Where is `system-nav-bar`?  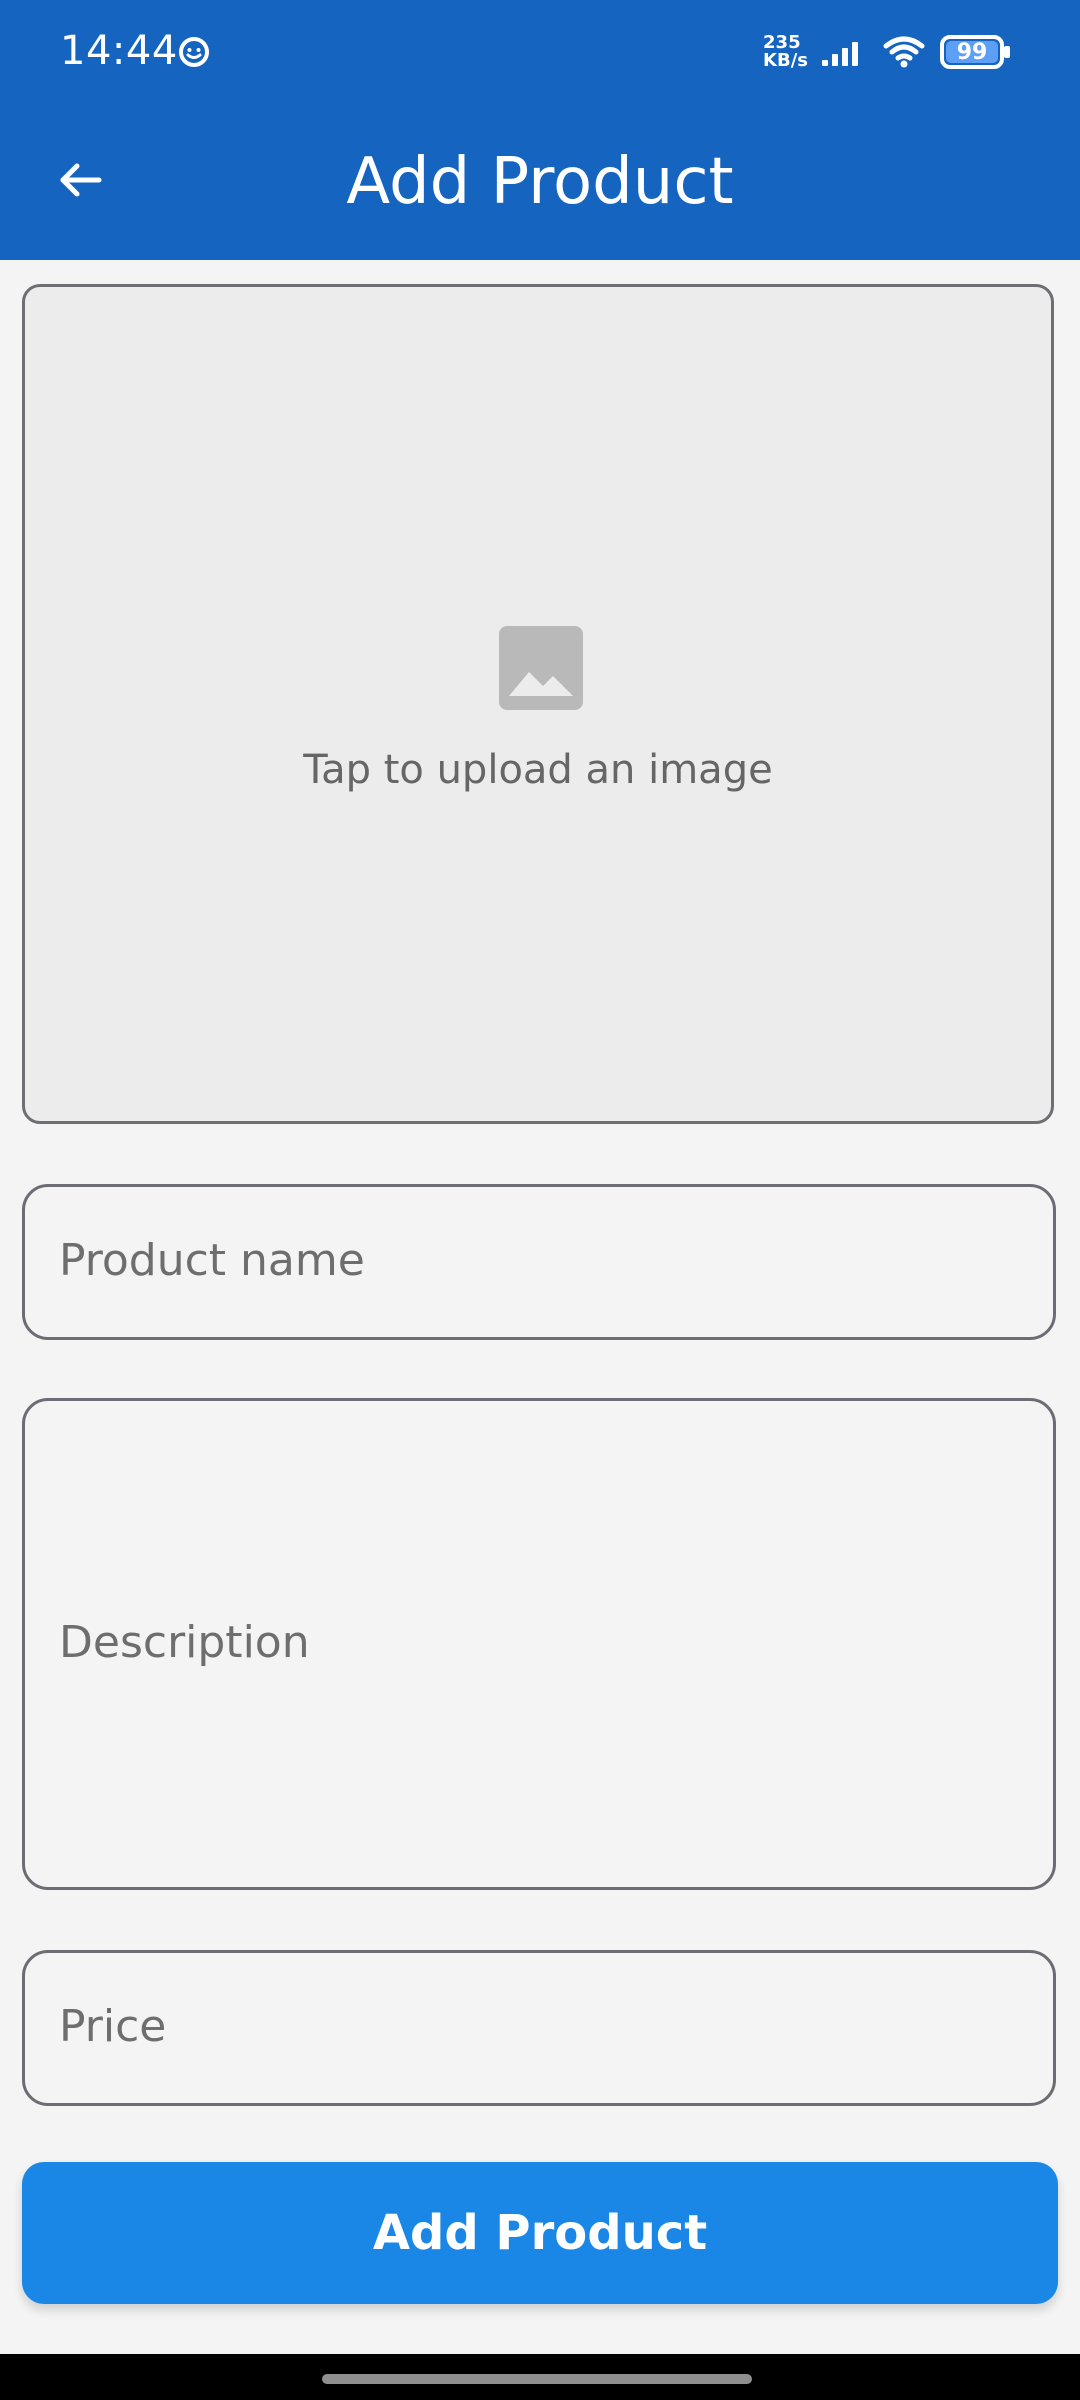 system-nav-bar is located at coordinates (540, 2377).